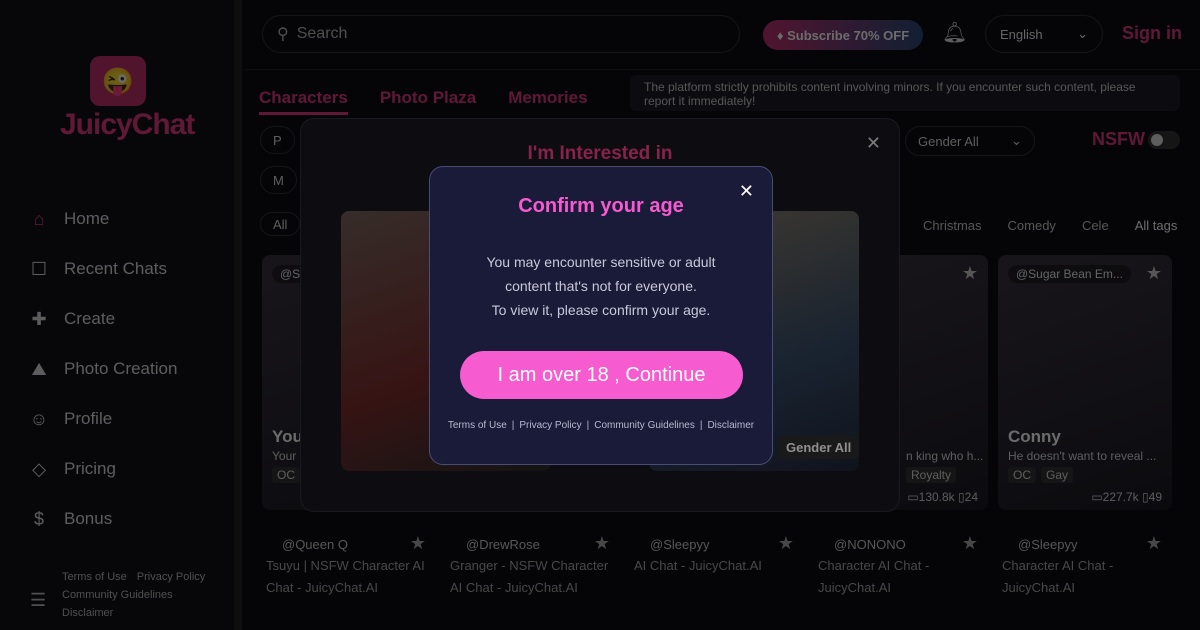 The width and height of the screenshot is (1200, 630). What do you see at coordinates (121, 368) in the screenshot?
I see `sidebar-item-label: Photo Creation` at bounding box center [121, 368].